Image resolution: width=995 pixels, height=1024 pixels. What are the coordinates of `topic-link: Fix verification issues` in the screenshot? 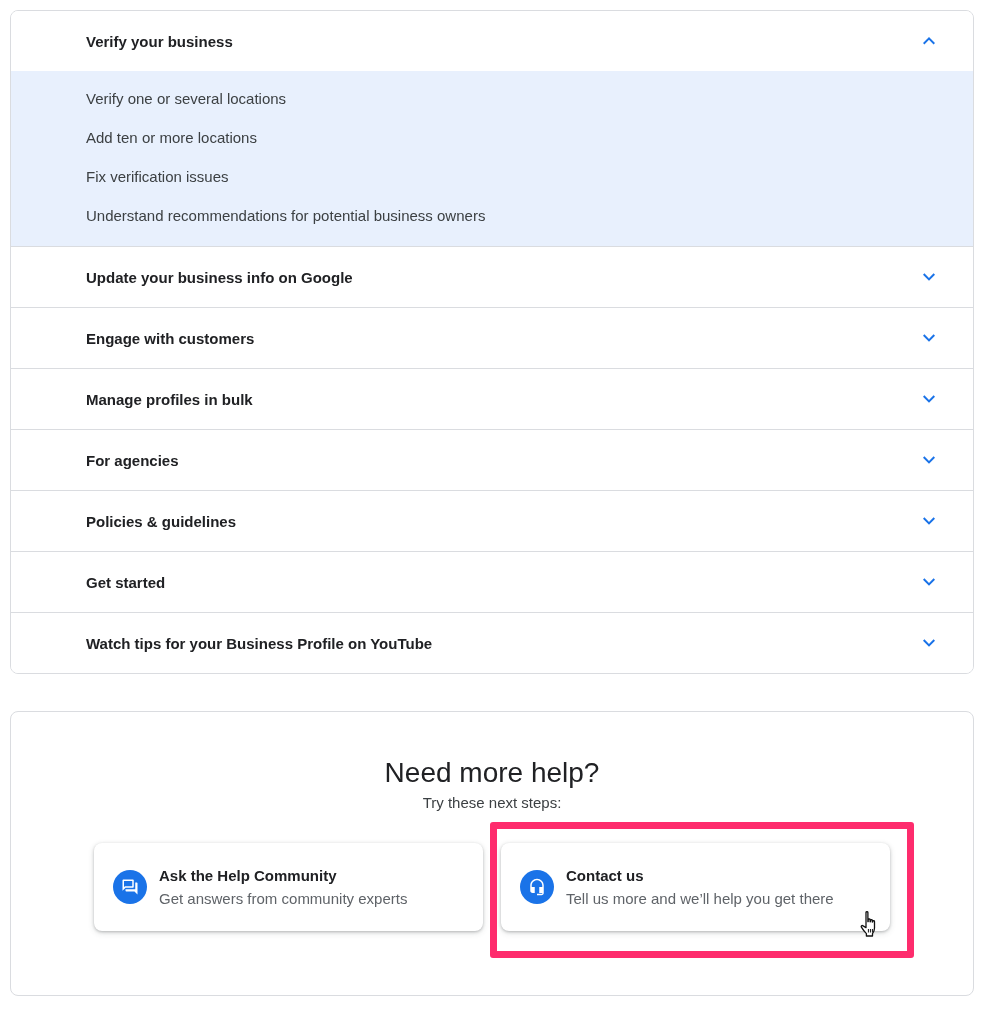 It's located at (157, 177).